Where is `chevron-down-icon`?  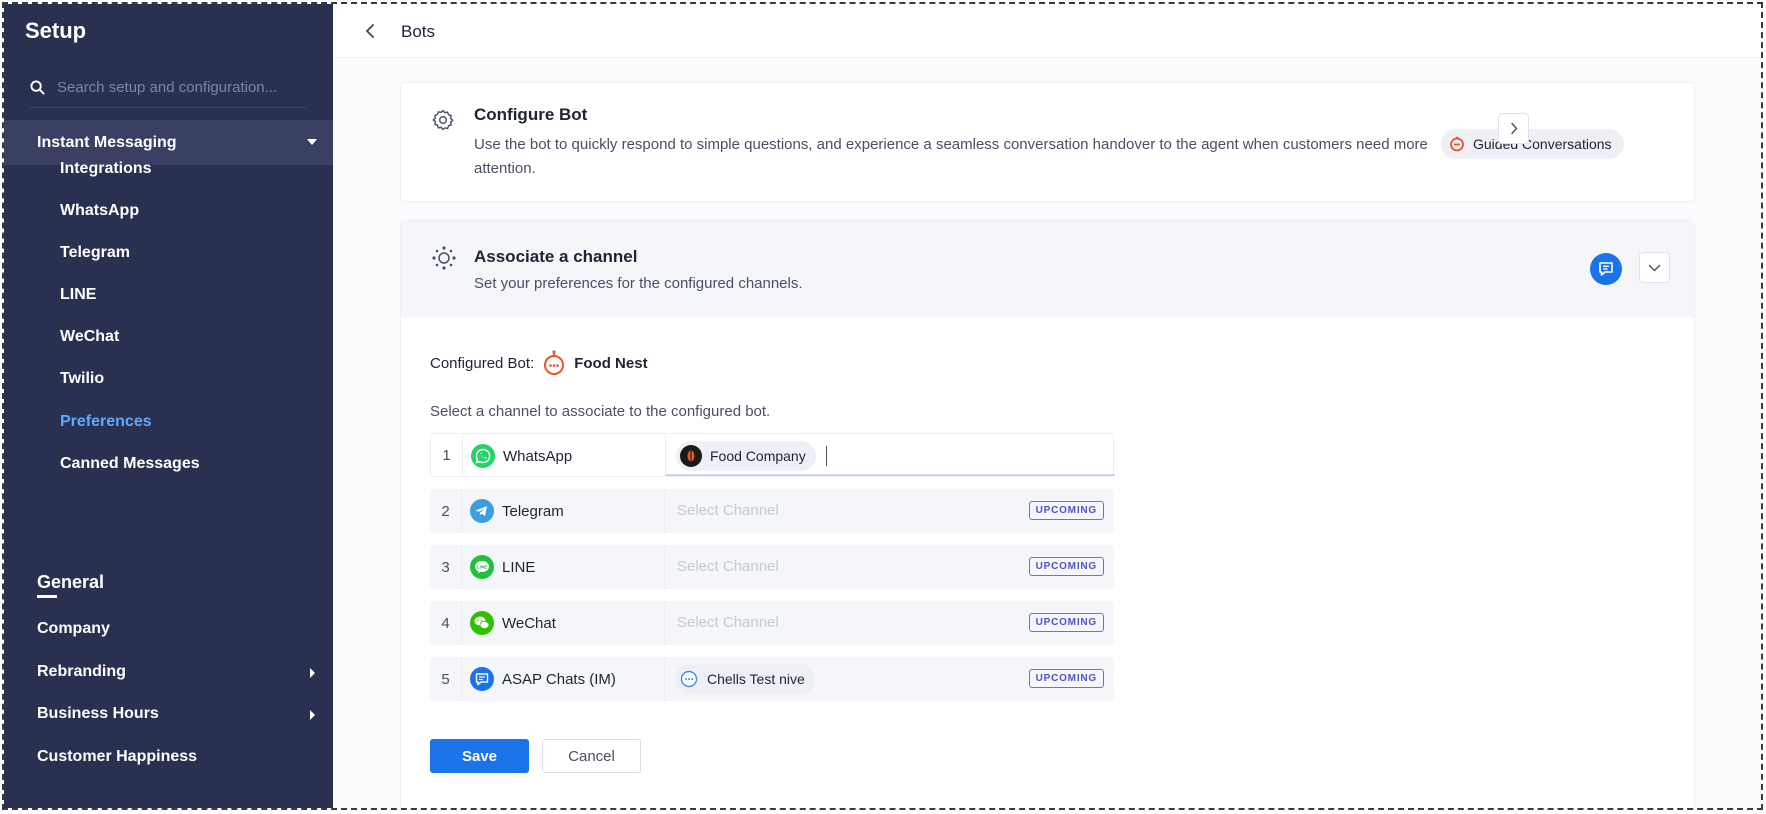 chevron-down-icon is located at coordinates (1654, 267).